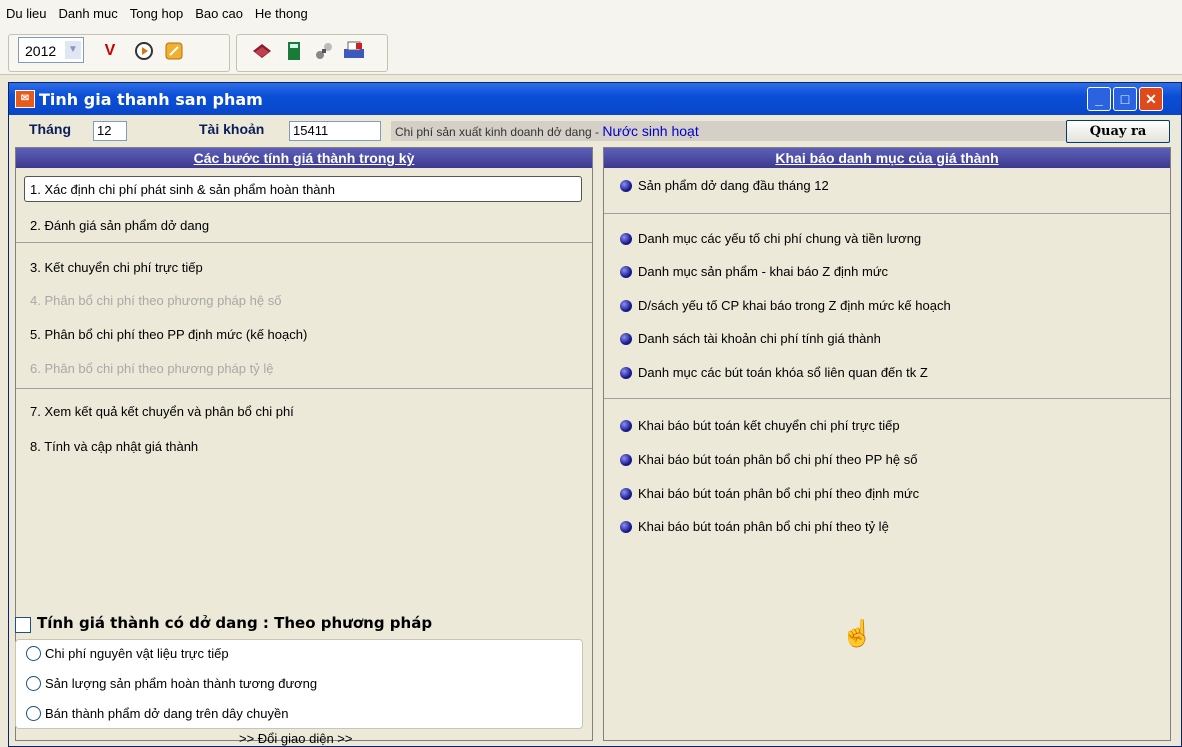  What do you see at coordinates (50, 129) in the screenshot?
I see `thang-label: Tháng` at bounding box center [50, 129].